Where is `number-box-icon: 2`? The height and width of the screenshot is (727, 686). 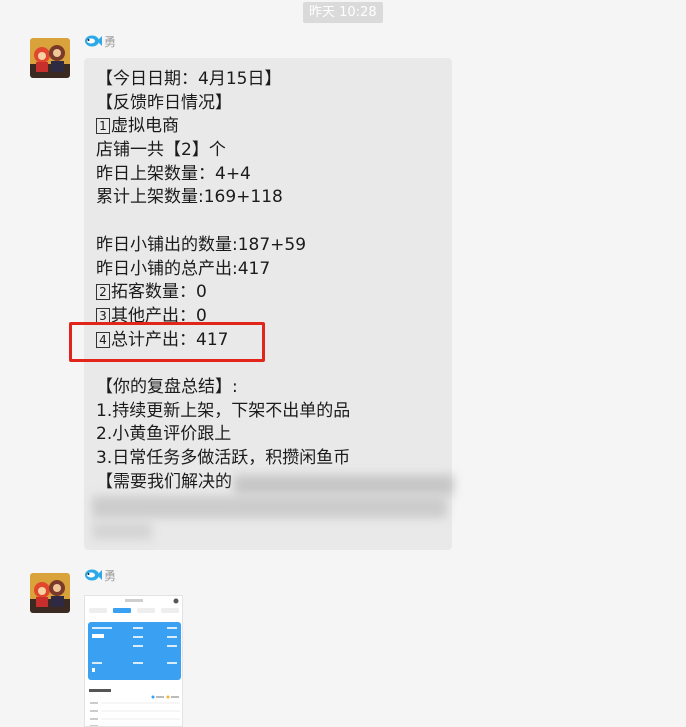
number-box-icon: 2 is located at coordinates (103, 292).